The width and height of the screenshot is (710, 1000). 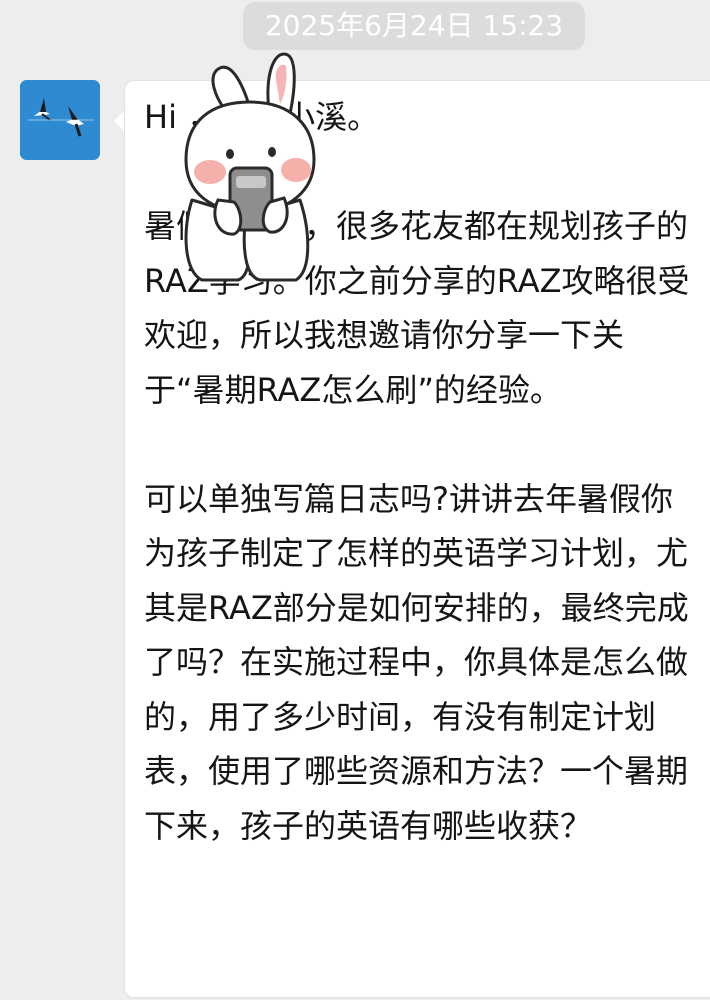 What do you see at coordinates (422, 444) in the screenshot?
I see `message-spacer` at bounding box center [422, 444].